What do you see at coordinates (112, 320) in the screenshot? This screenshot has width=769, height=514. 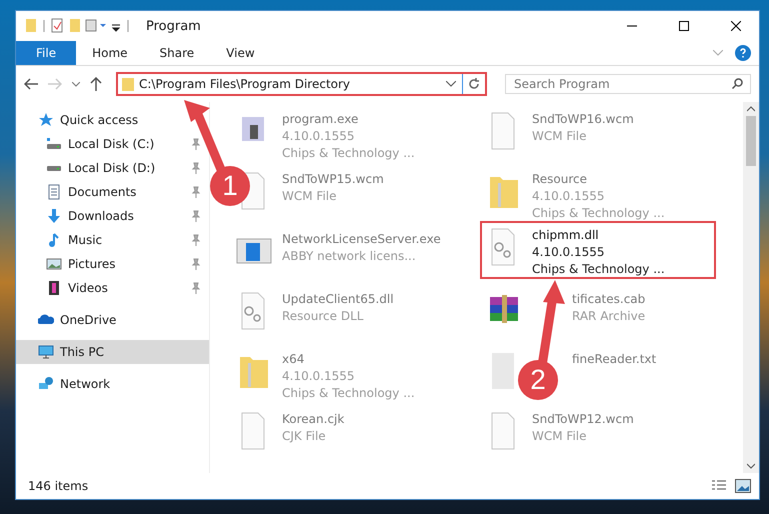 I see `sidebar-item: OneDrive` at bounding box center [112, 320].